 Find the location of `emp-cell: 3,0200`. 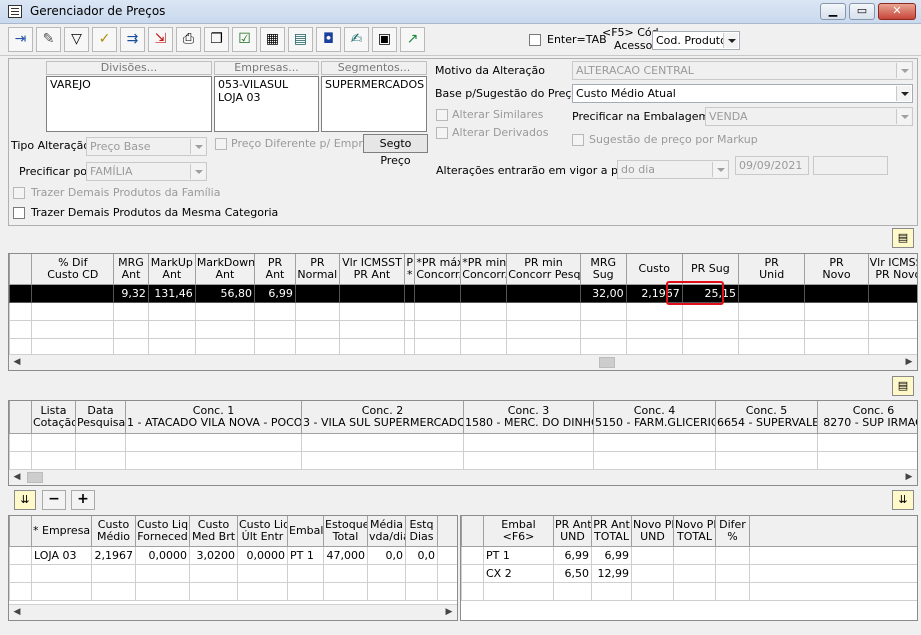

emp-cell: 3,0200 is located at coordinates (213, 555).